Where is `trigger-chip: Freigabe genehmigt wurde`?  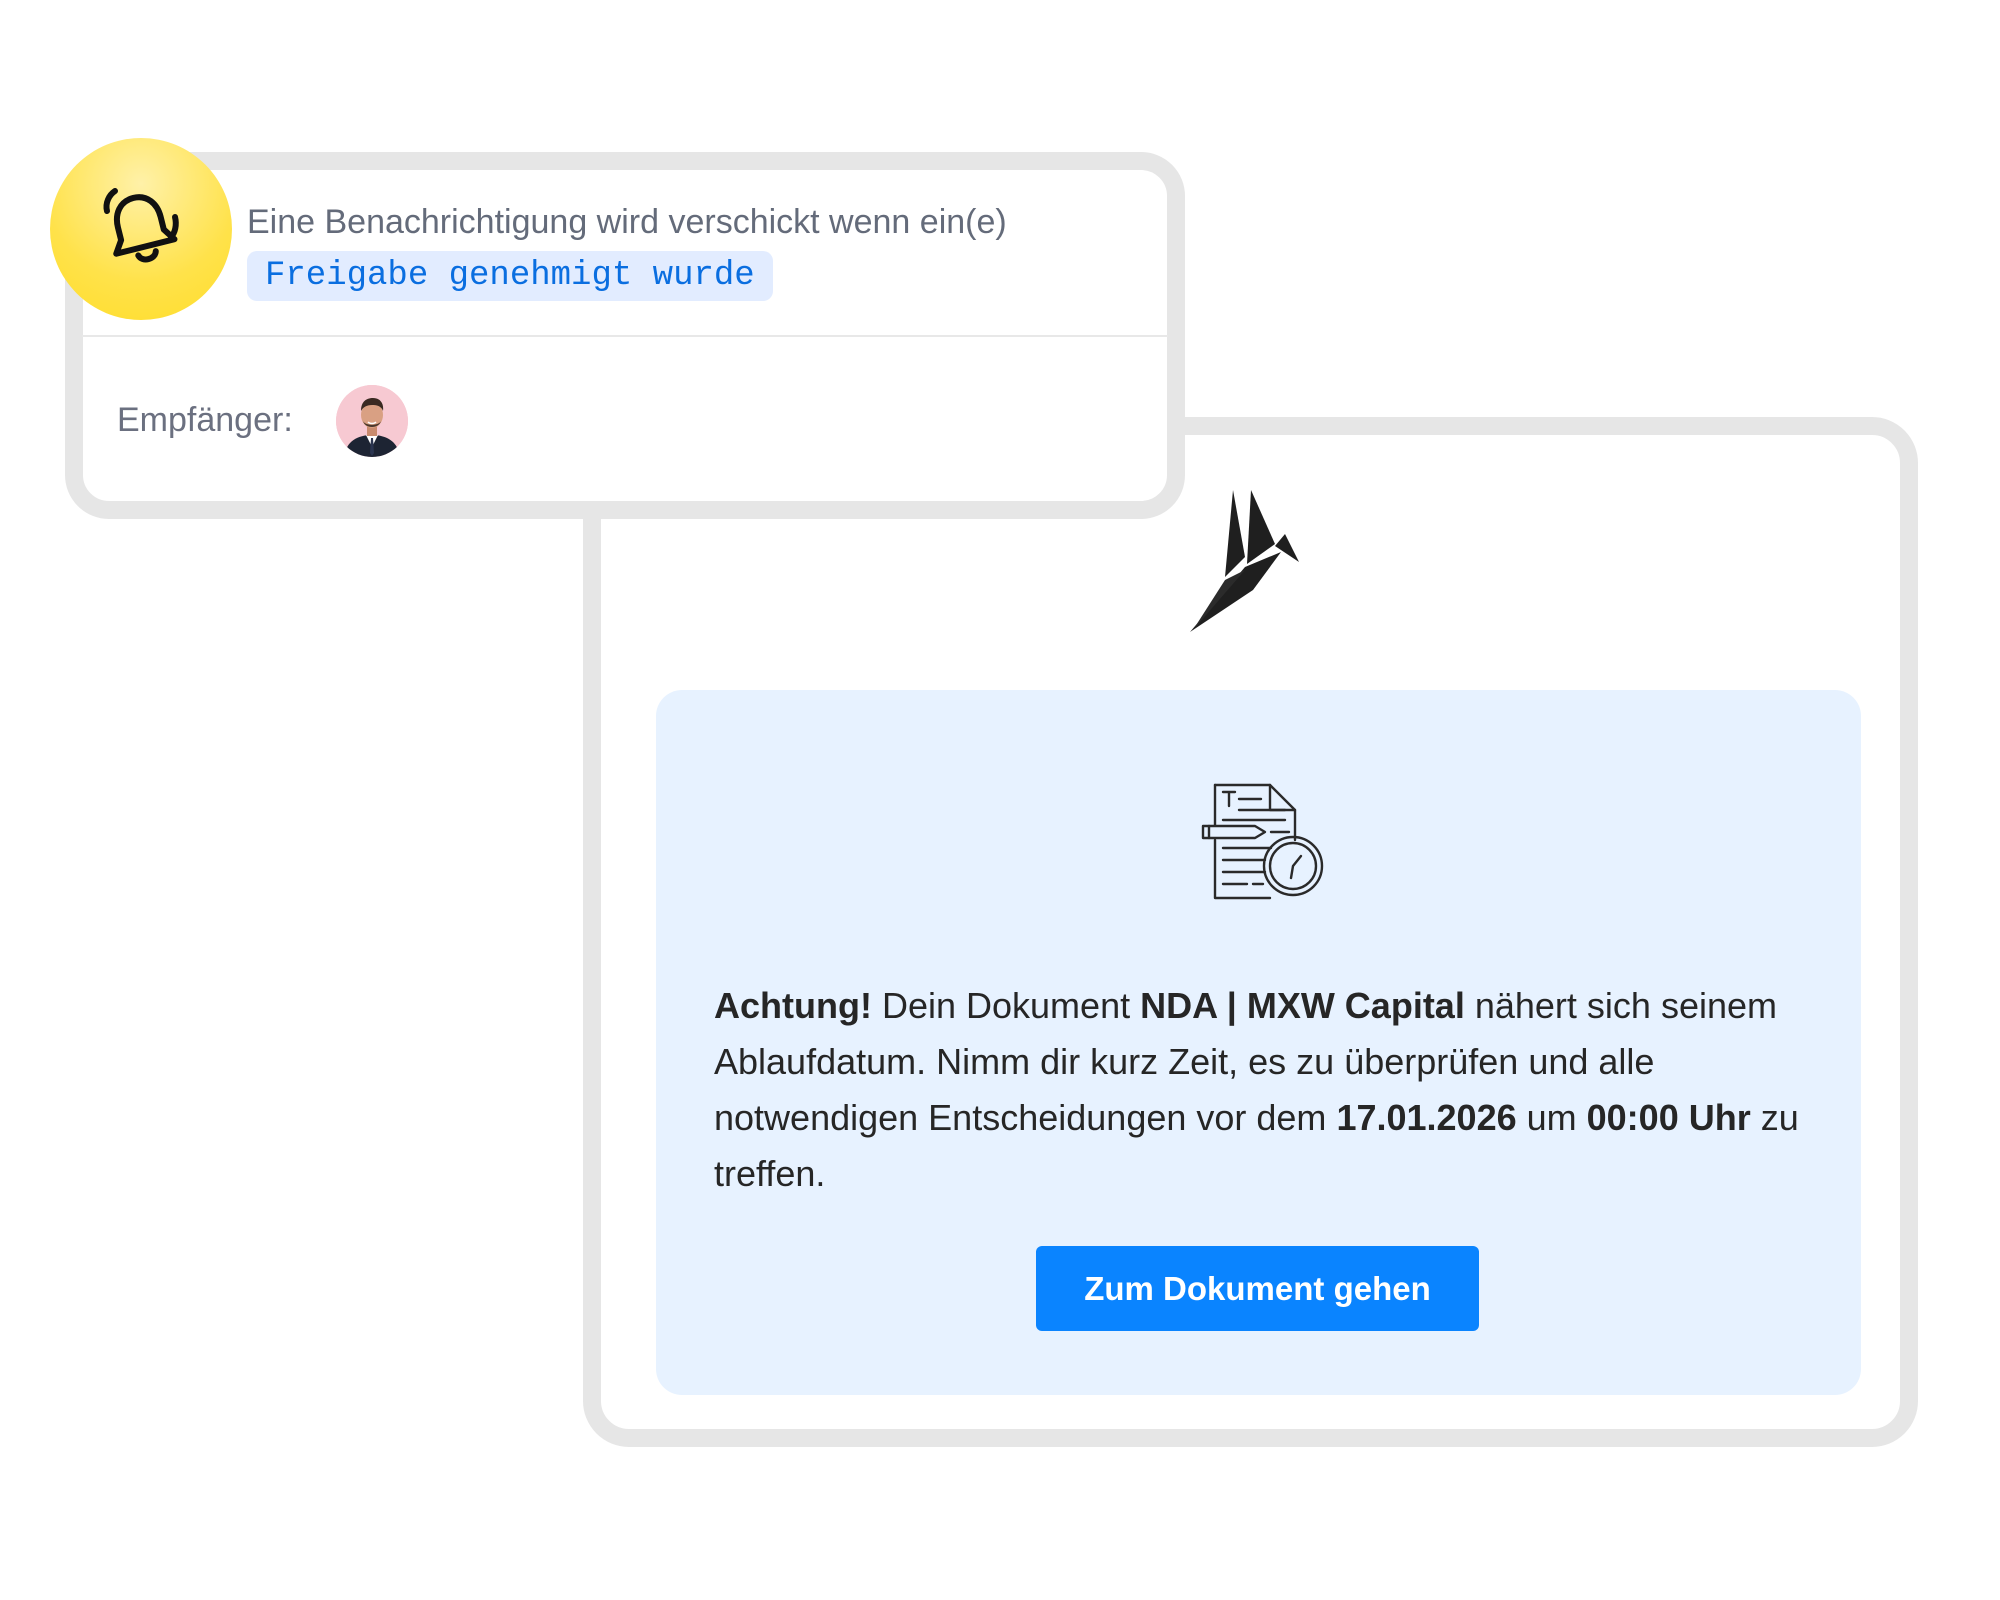
trigger-chip: Freigabe genehmigt wurde is located at coordinates (510, 276).